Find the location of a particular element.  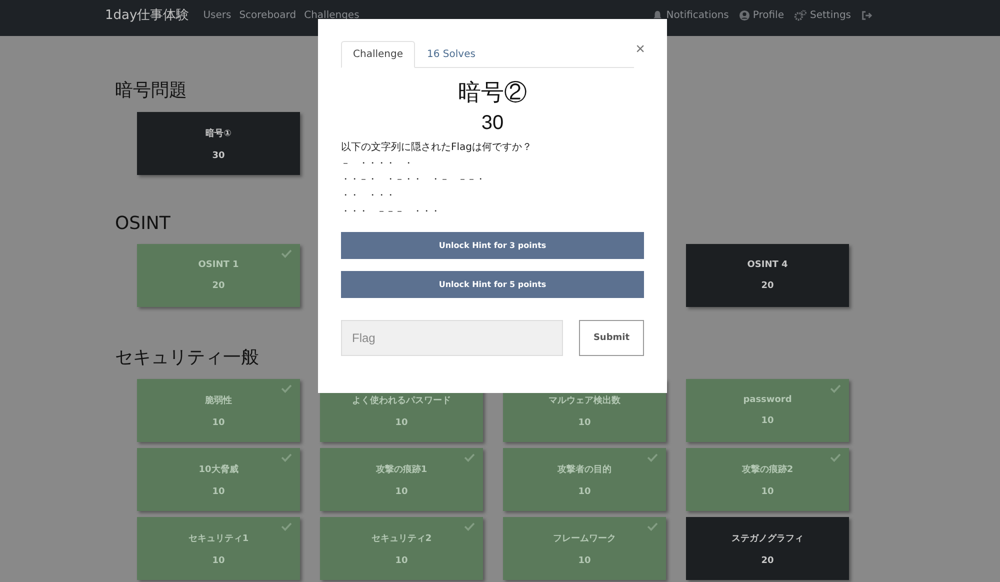

logout-icon is located at coordinates (866, 15).